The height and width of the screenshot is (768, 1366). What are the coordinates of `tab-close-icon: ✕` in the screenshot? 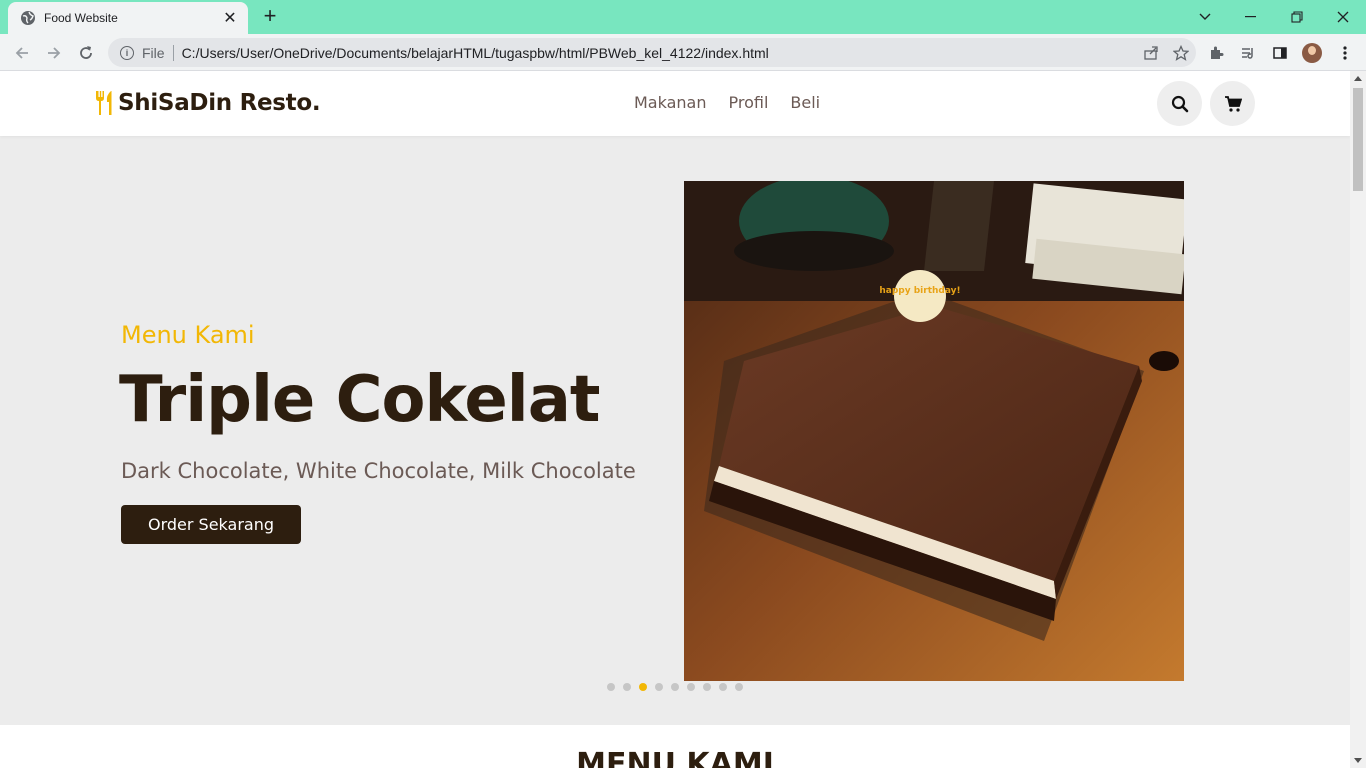 It's located at (230, 18).